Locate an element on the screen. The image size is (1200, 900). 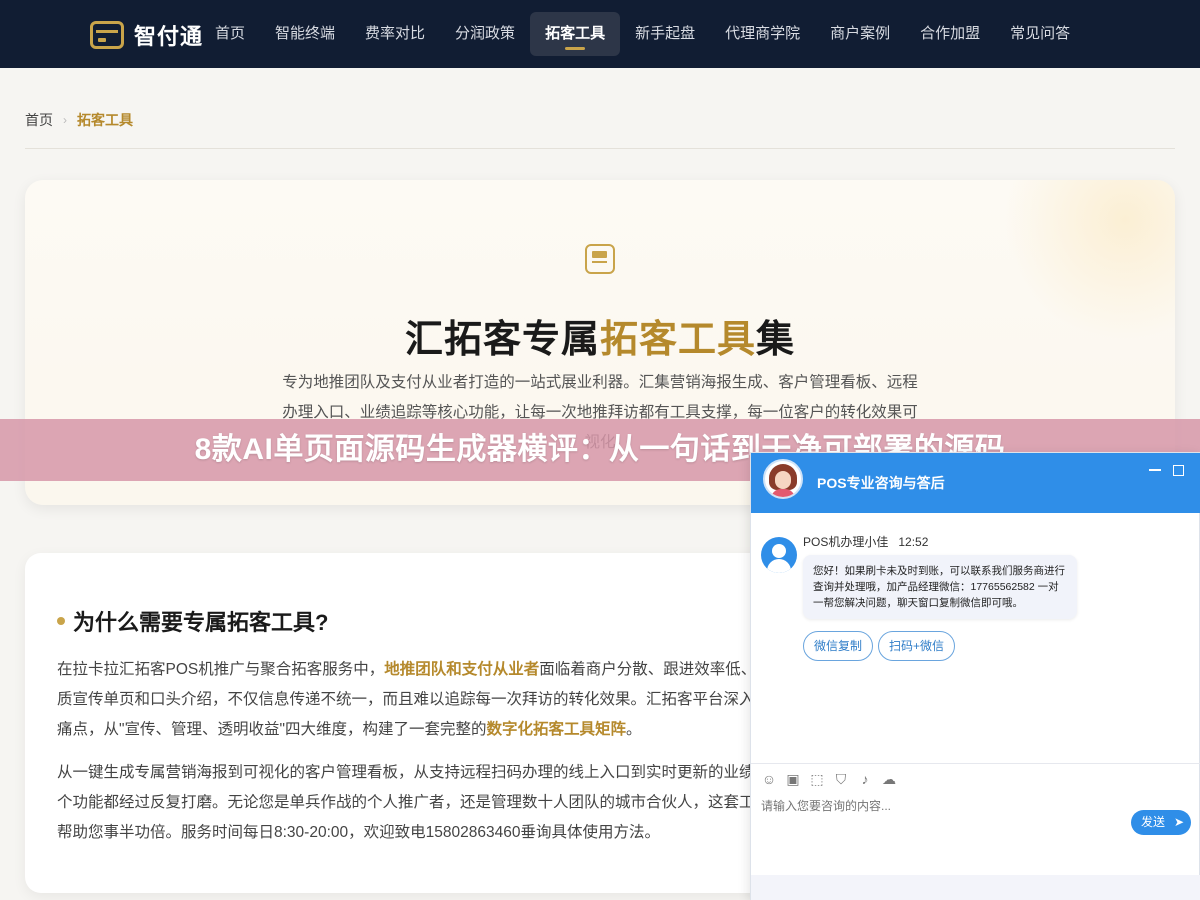
nav-item-join: 合作加盟 is located at coordinates (950, 34).